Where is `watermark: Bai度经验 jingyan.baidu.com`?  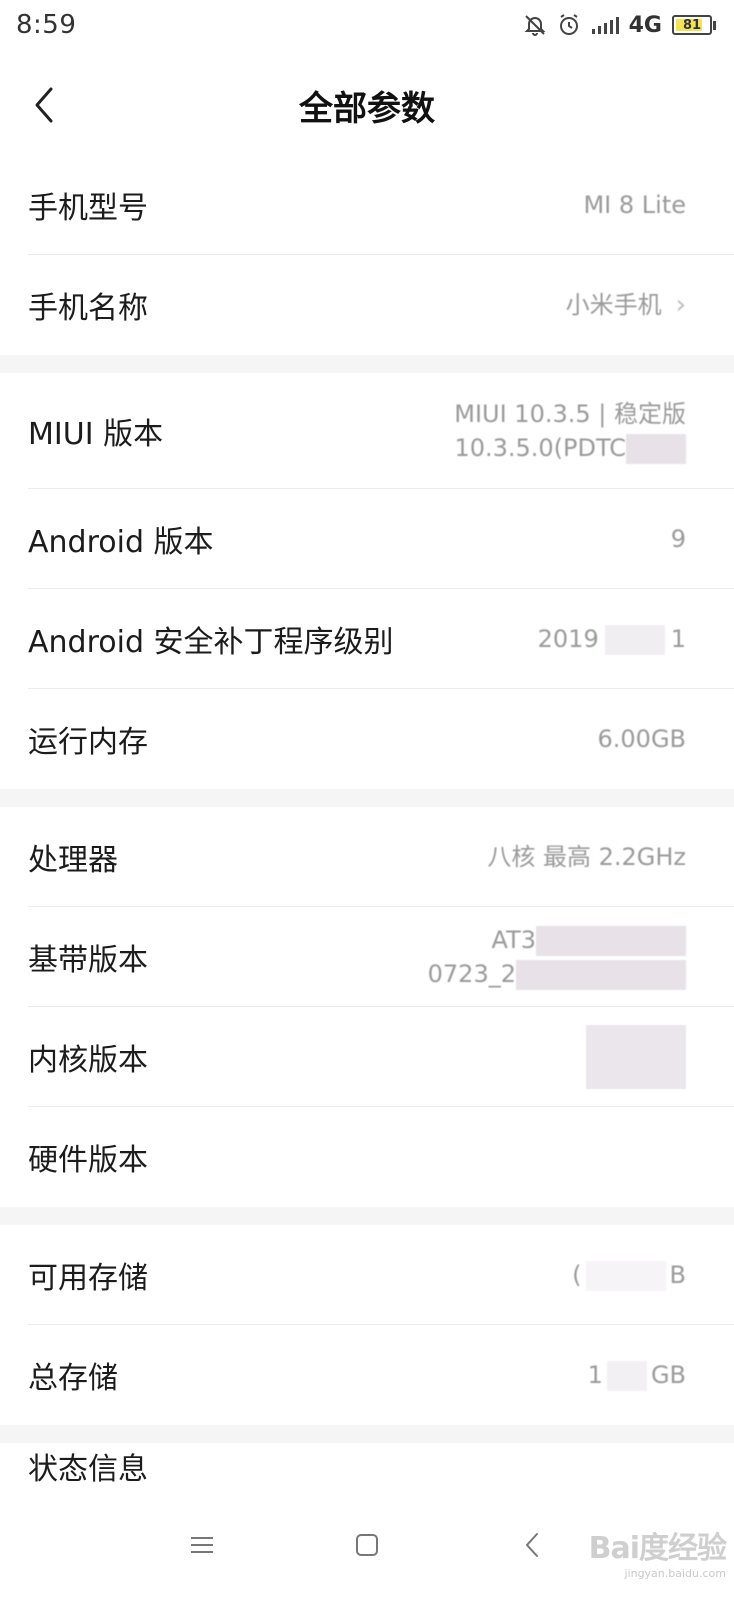
watermark: Bai度经验 jingyan.baidu.com is located at coordinates (657, 1551).